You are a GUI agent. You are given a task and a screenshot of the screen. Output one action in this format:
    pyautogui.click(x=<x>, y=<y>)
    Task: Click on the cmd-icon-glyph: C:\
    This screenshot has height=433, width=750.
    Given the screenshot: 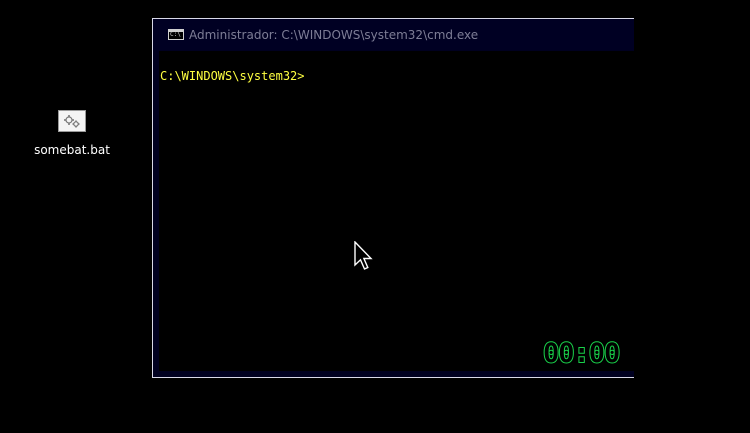 What is the action you would take?
    pyautogui.click(x=175, y=34)
    